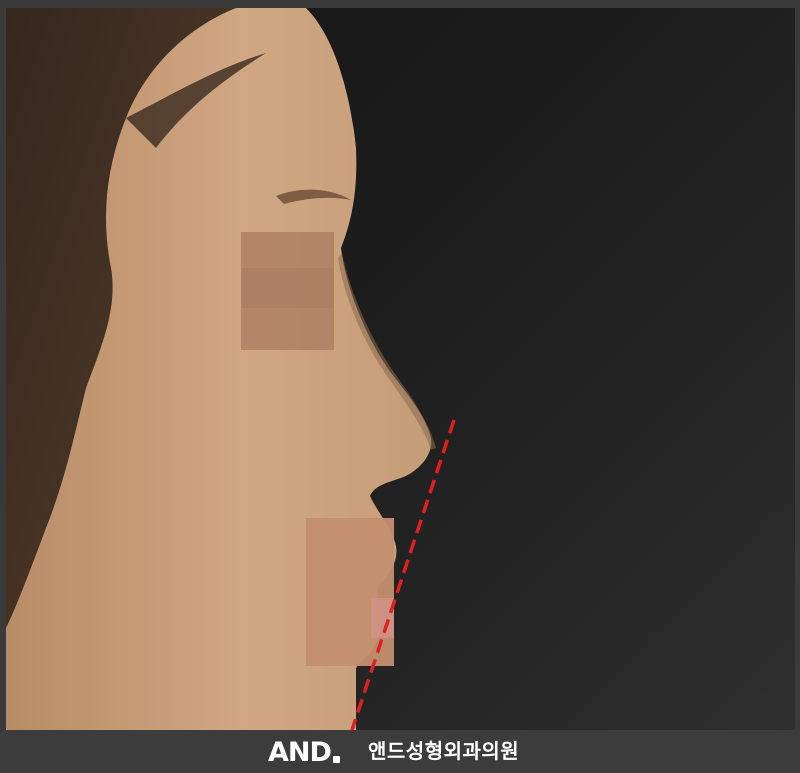 Image resolution: width=800 pixels, height=773 pixels. What do you see at coordinates (336, 759) in the screenshot?
I see `logo-dot-icon` at bounding box center [336, 759].